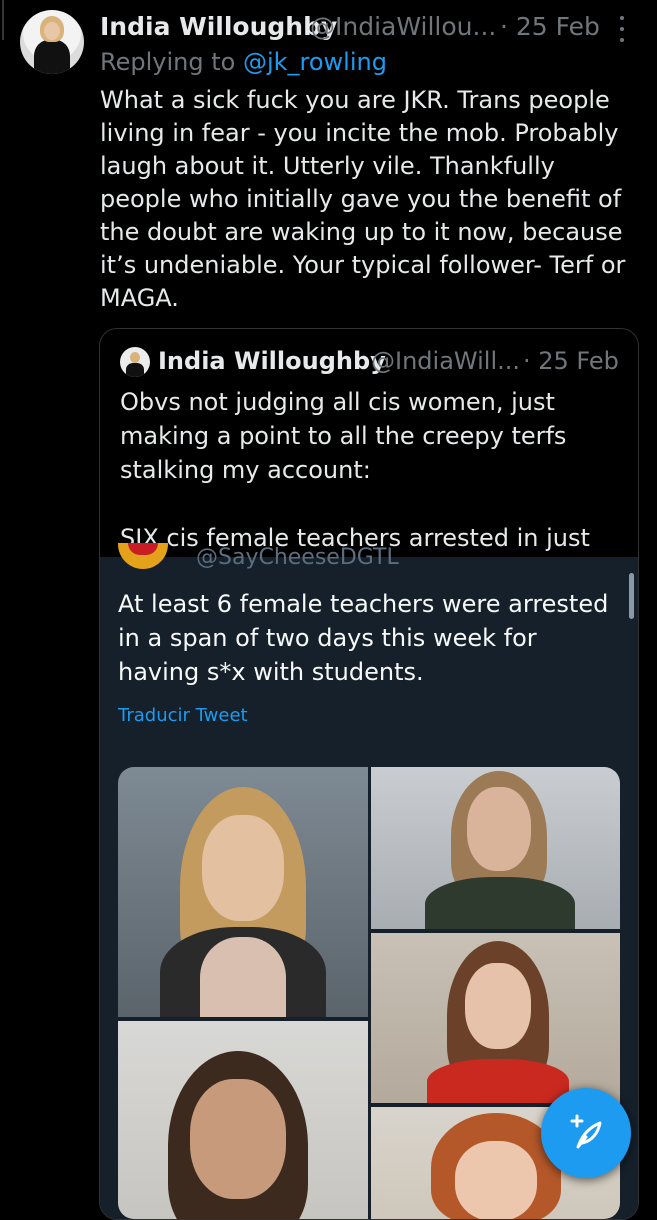 This screenshot has height=1220, width=657. I want to click on quoted-tweet-date: · 25 Feb, so click(571, 361).